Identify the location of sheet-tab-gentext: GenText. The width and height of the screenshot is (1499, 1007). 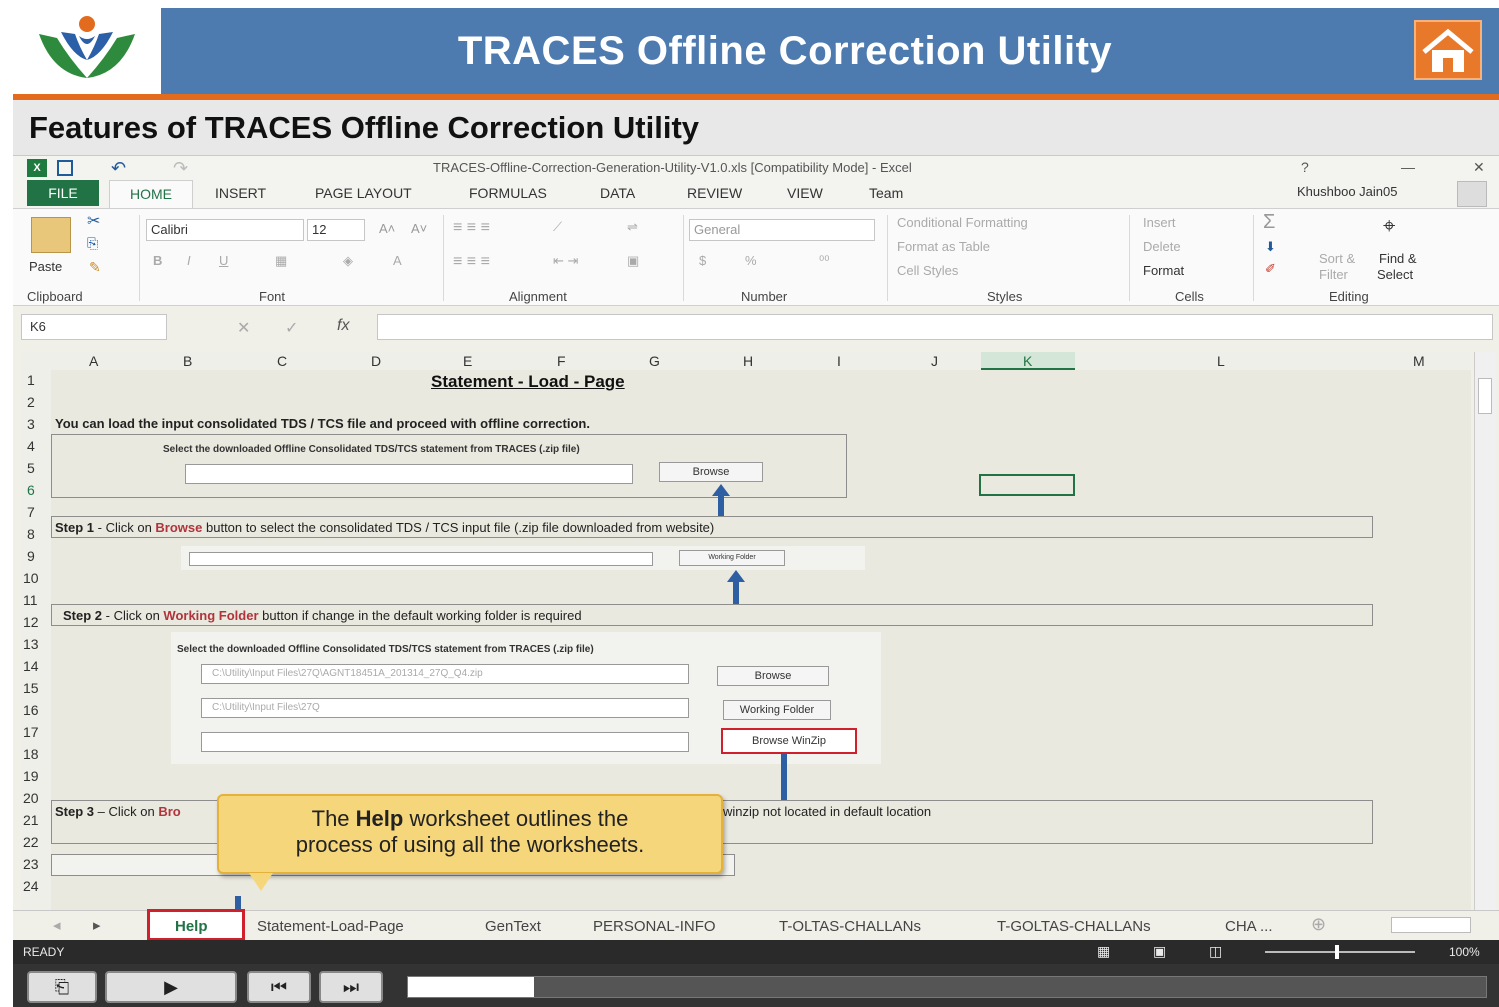
(513, 927).